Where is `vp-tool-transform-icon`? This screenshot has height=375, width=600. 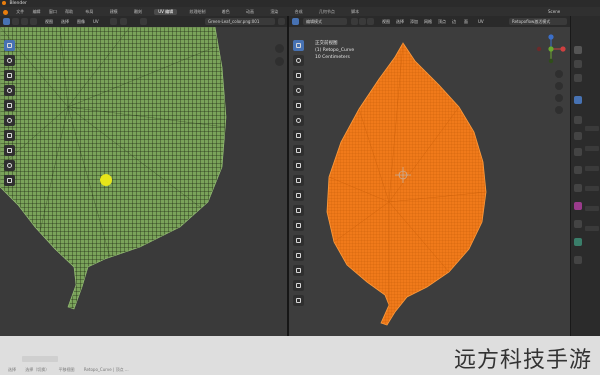 vp-tool-transform-icon is located at coordinates (298, 120).